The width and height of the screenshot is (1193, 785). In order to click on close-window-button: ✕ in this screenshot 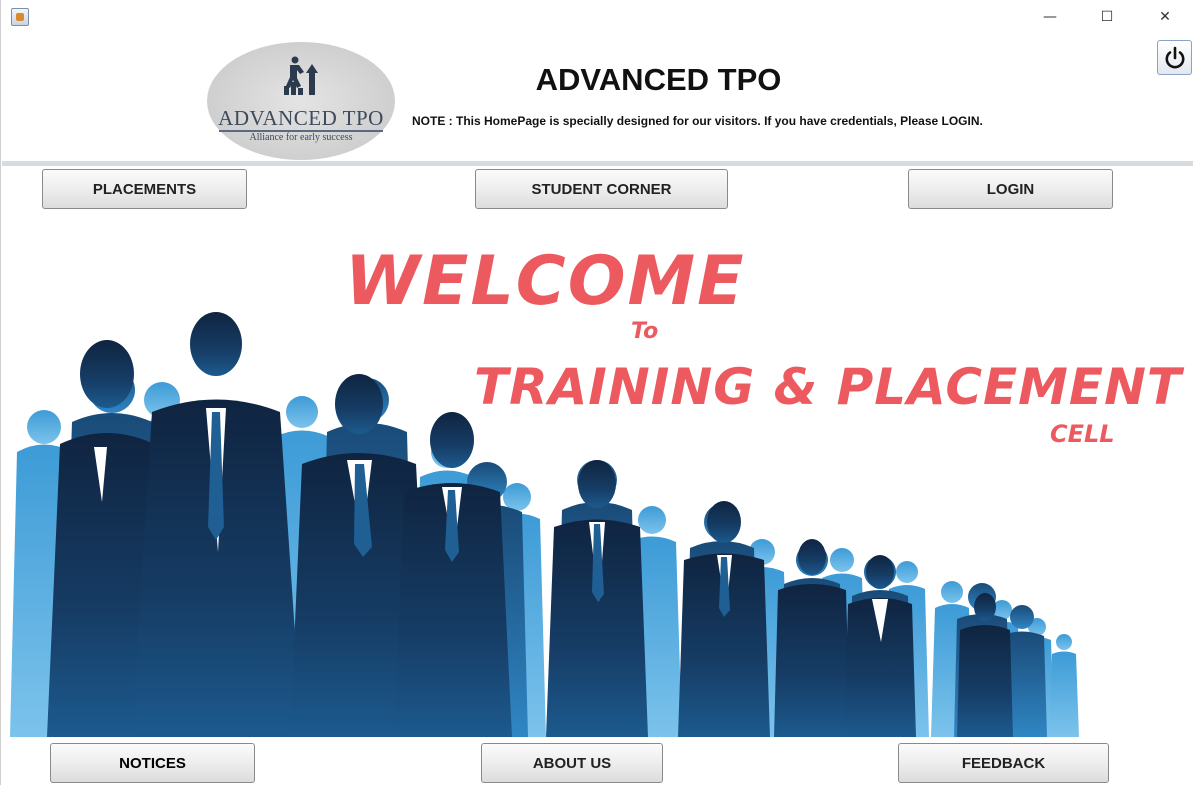, I will do `click(1165, 17)`.